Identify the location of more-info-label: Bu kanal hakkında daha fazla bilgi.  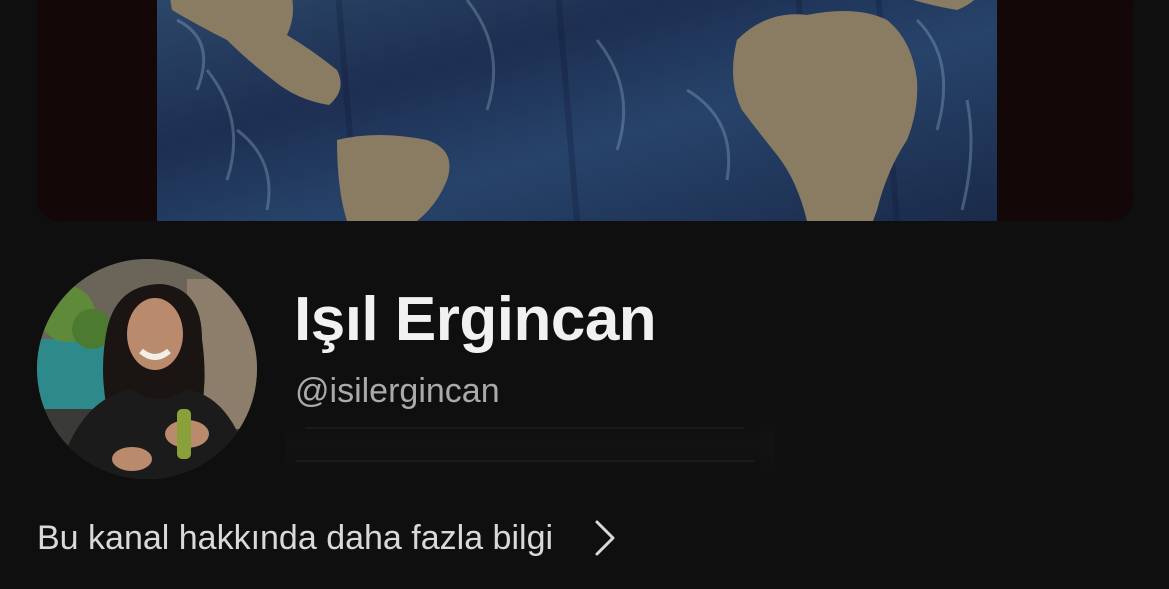
(295, 537).